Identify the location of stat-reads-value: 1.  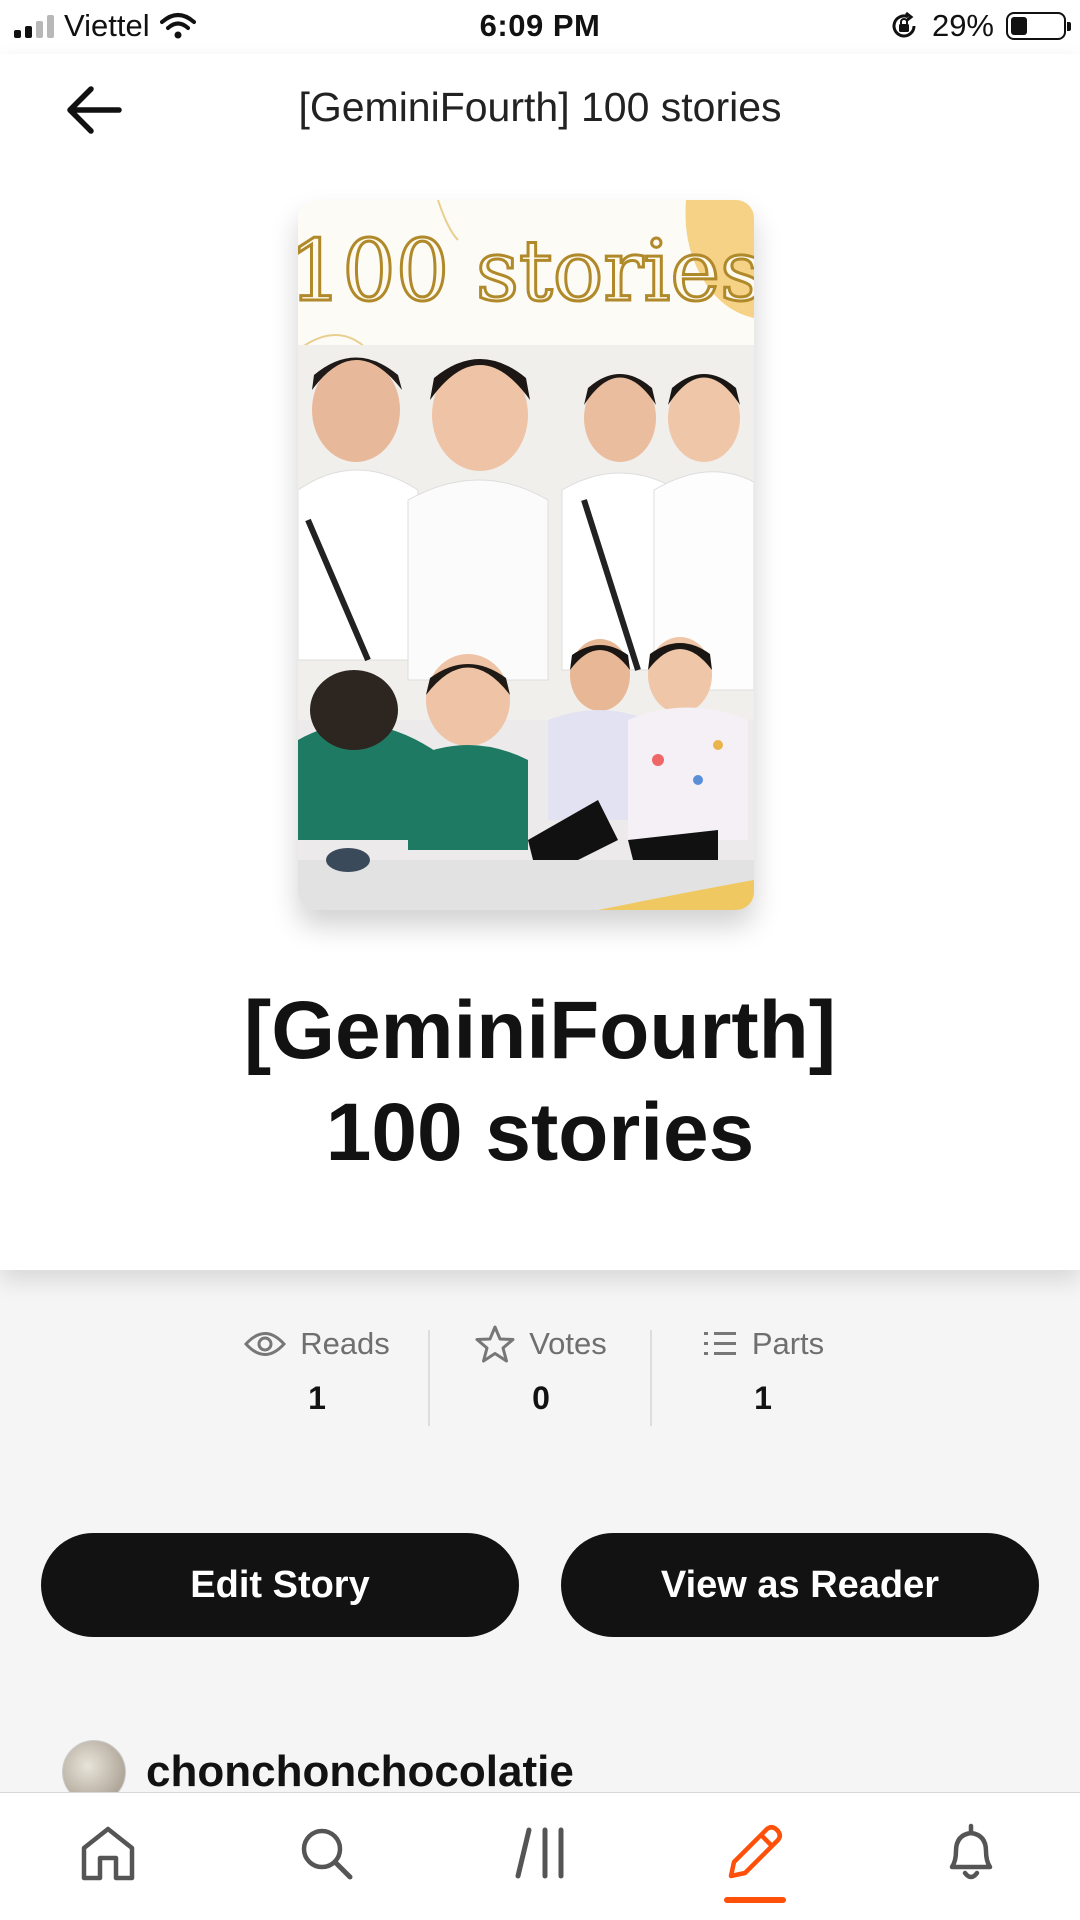
(317, 1398).